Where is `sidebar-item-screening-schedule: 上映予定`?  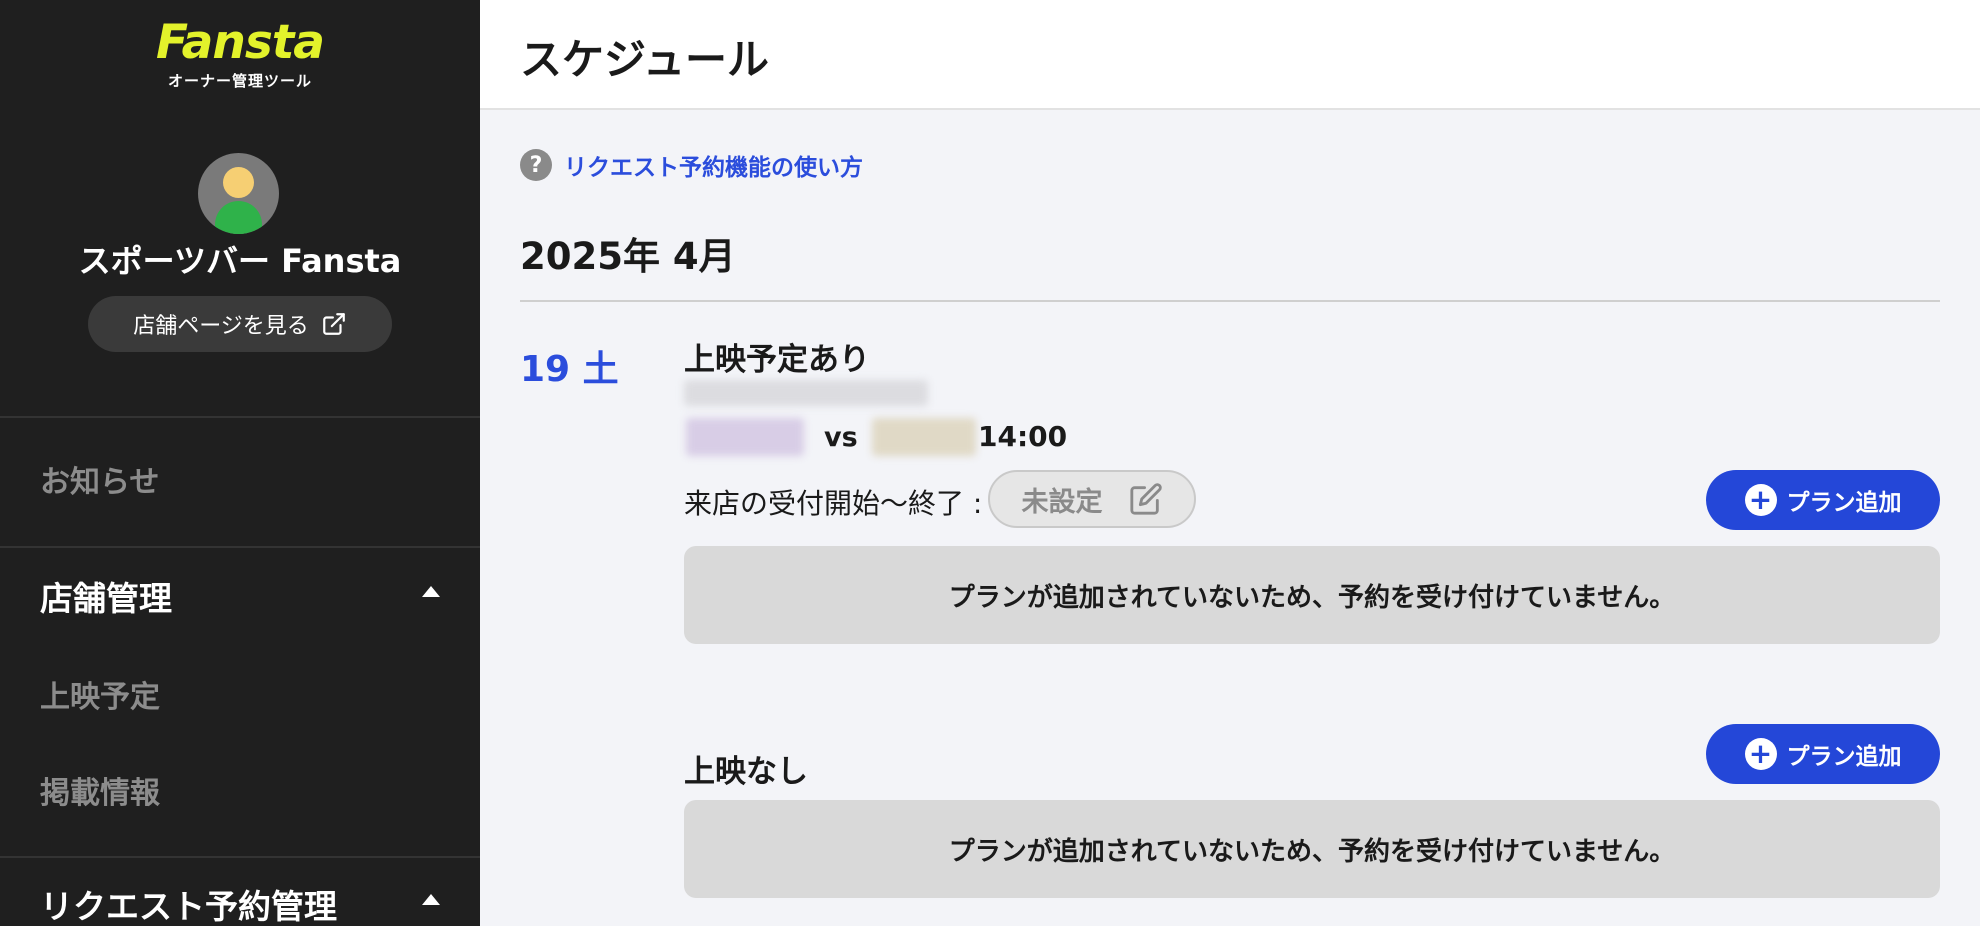
sidebar-item-screening-schedule: 上映予定 is located at coordinates (100, 694).